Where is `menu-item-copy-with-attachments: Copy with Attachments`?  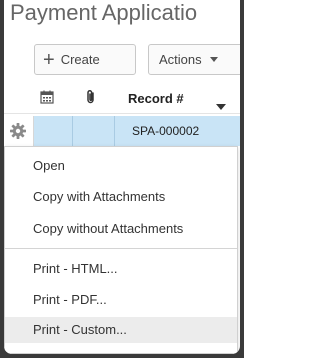
menu-item-copy-with-attachments: Copy with Attachments is located at coordinates (121, 197).